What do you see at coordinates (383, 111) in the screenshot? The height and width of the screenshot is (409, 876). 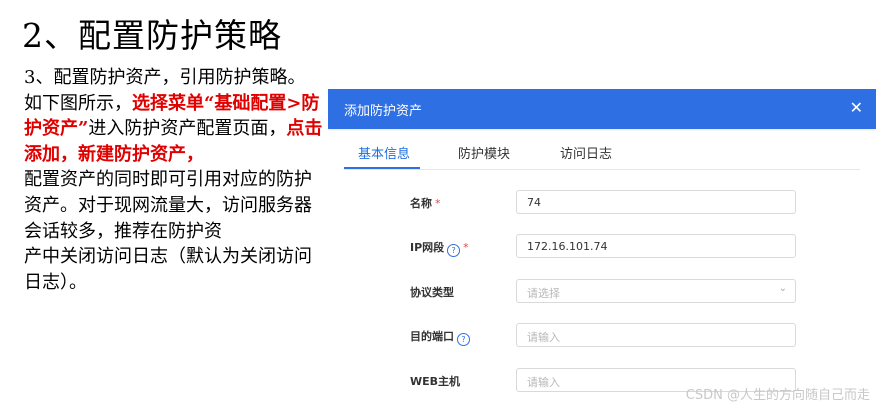 I see `dialog-title: 添加防护资产` at bounding box center [383, 111].